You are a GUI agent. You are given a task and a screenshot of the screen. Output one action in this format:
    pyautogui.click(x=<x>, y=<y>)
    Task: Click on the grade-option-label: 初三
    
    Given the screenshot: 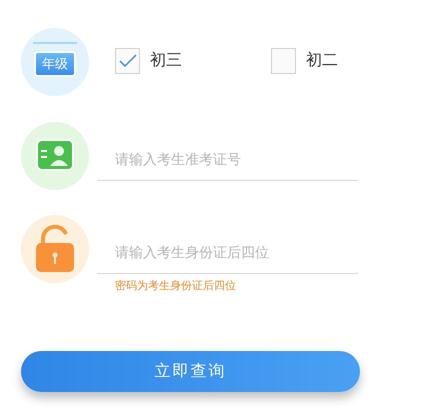 What is the action you would take?
    pyautogui.click(x=166, y=60)
    